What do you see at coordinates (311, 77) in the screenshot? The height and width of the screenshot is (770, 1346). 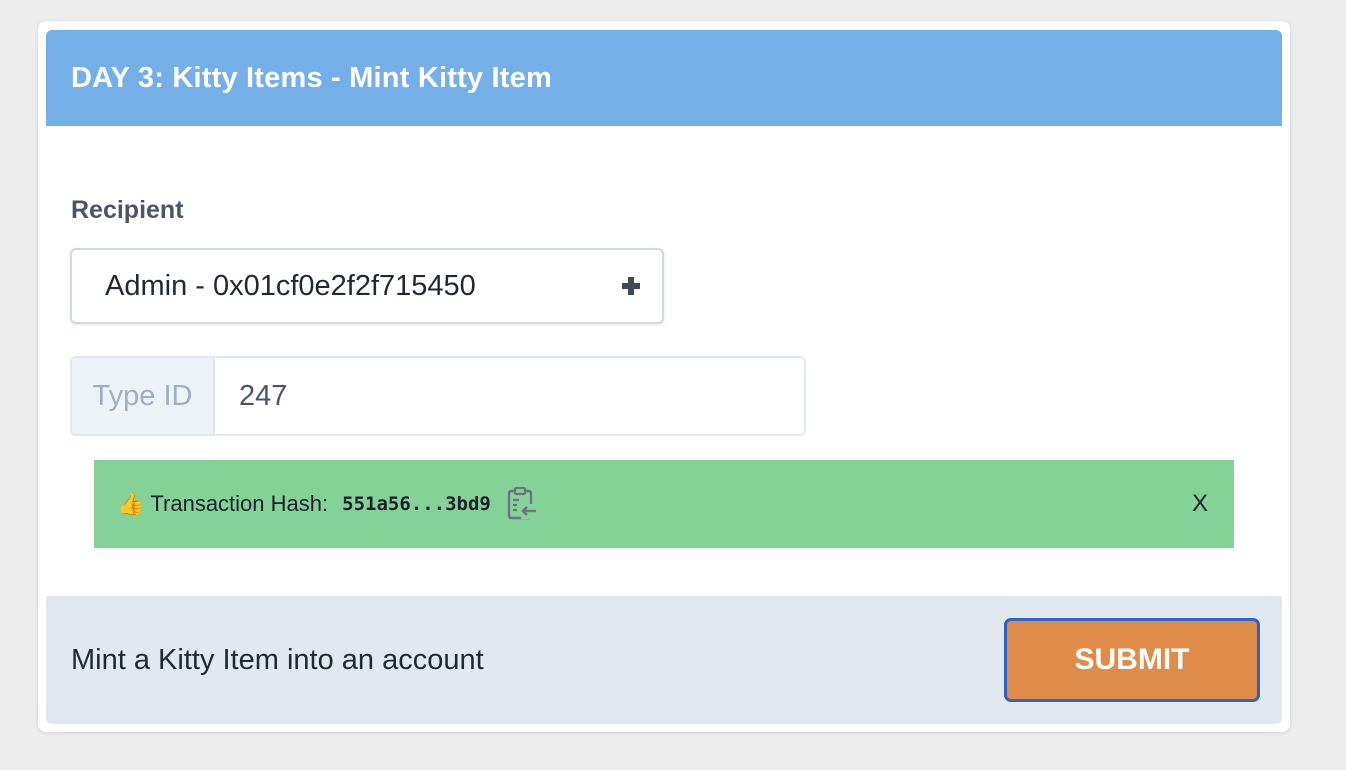 I see `page-title: DAY 3: Kitty Items - Mint Kitty Item` at bounding box center [311, 77].